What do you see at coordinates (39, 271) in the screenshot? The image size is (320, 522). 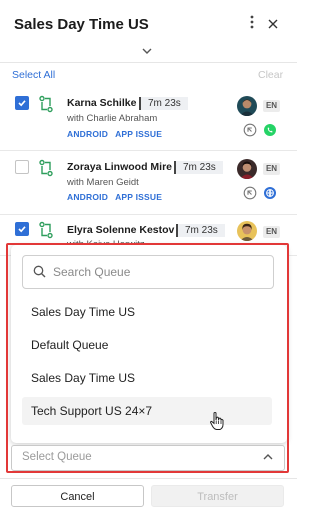 I see `search-icon` at bounding box center [39, 271].